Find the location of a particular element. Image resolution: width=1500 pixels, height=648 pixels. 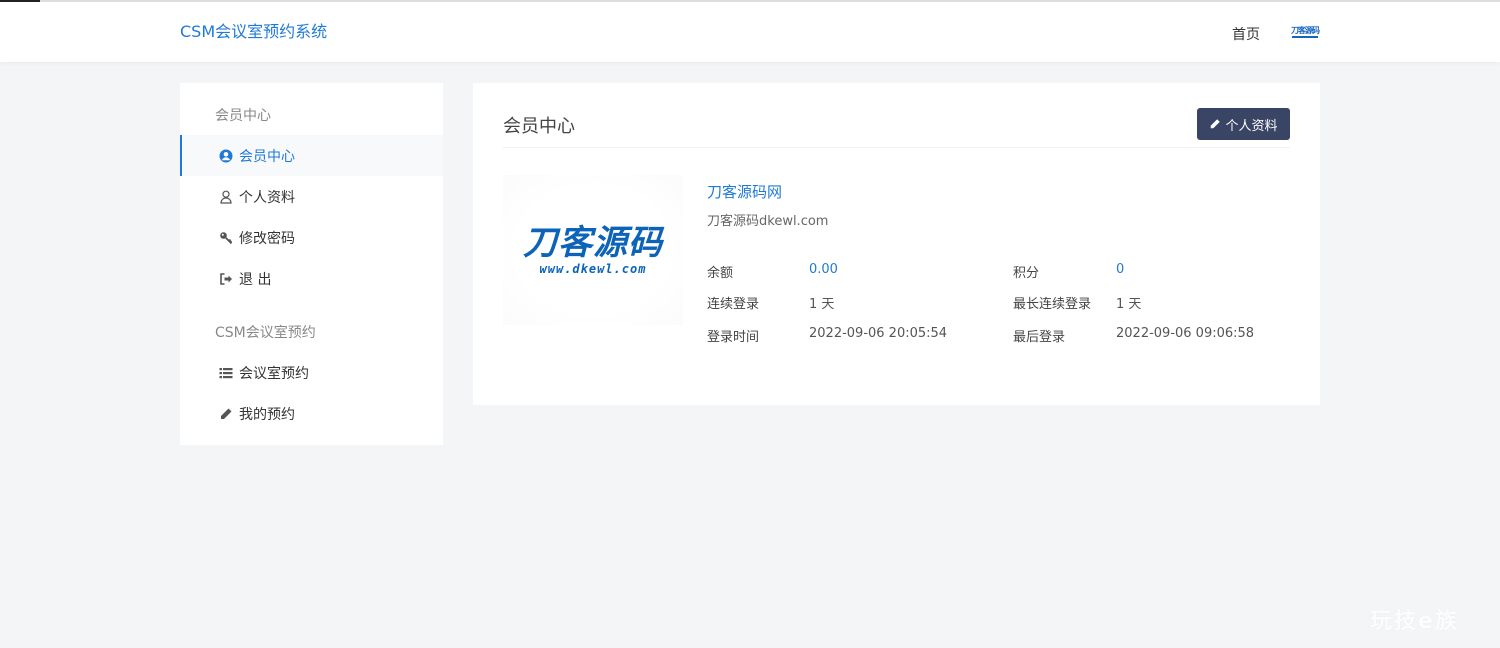

sidebar-group-member: 会员中心 is located at coordinates (243, 116).